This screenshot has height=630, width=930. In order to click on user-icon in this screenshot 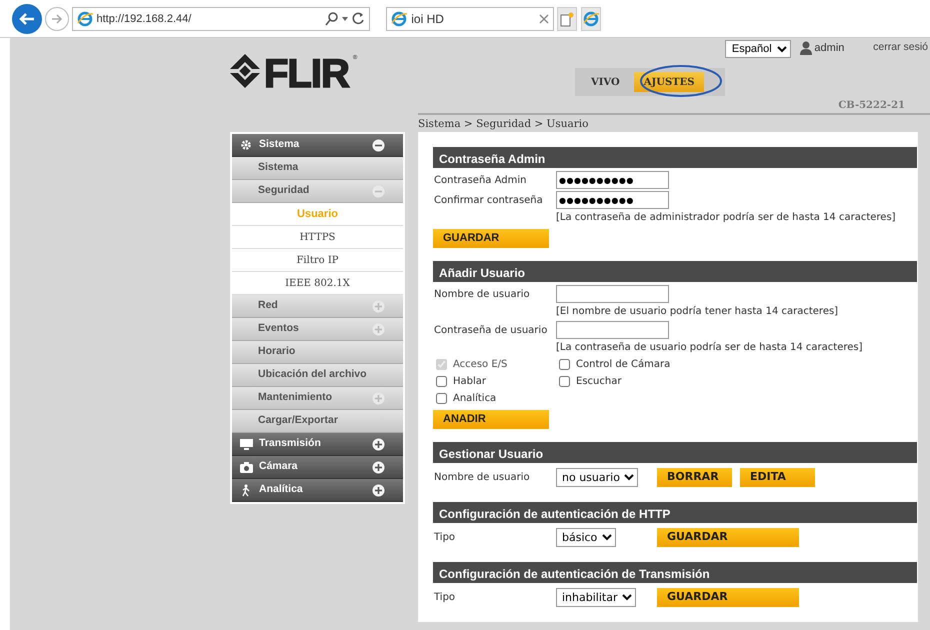, I will do `click(806, 48)`.